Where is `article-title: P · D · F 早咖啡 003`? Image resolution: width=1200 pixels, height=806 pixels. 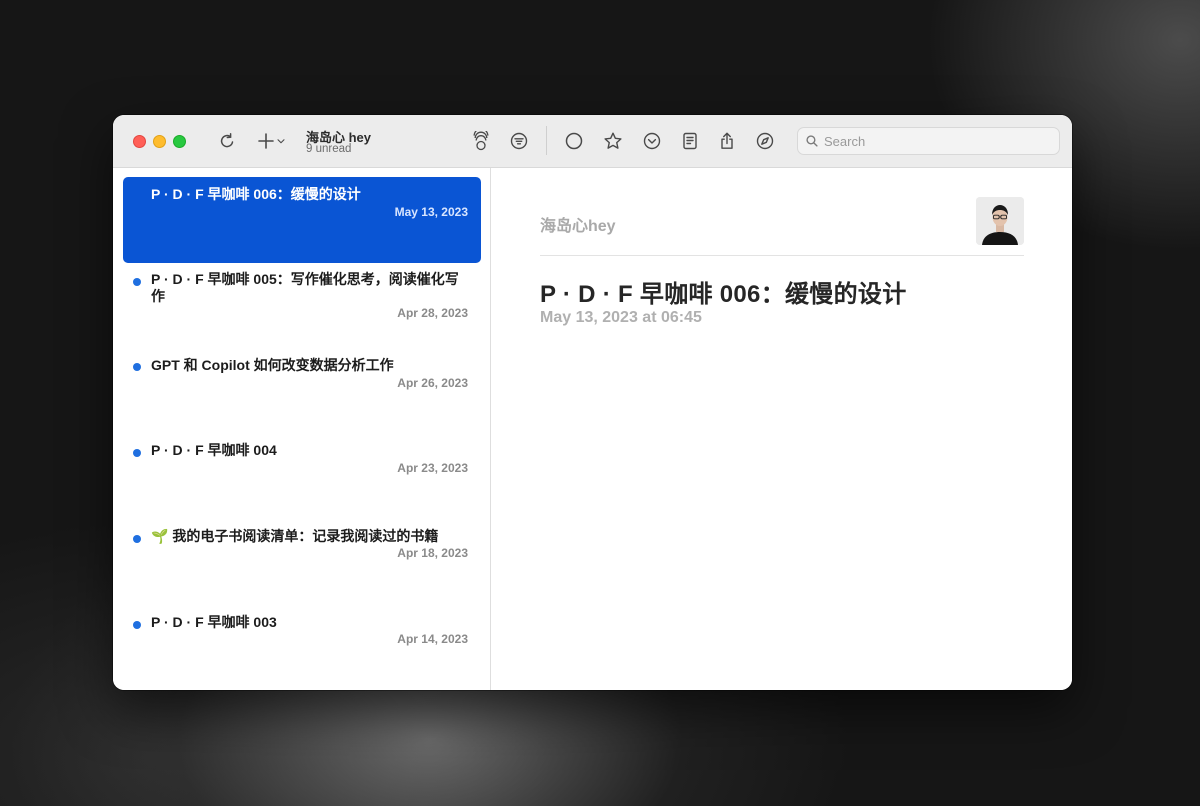 article-title: P · D · F 早咖啡 003 is located at coordinates (214, 622).